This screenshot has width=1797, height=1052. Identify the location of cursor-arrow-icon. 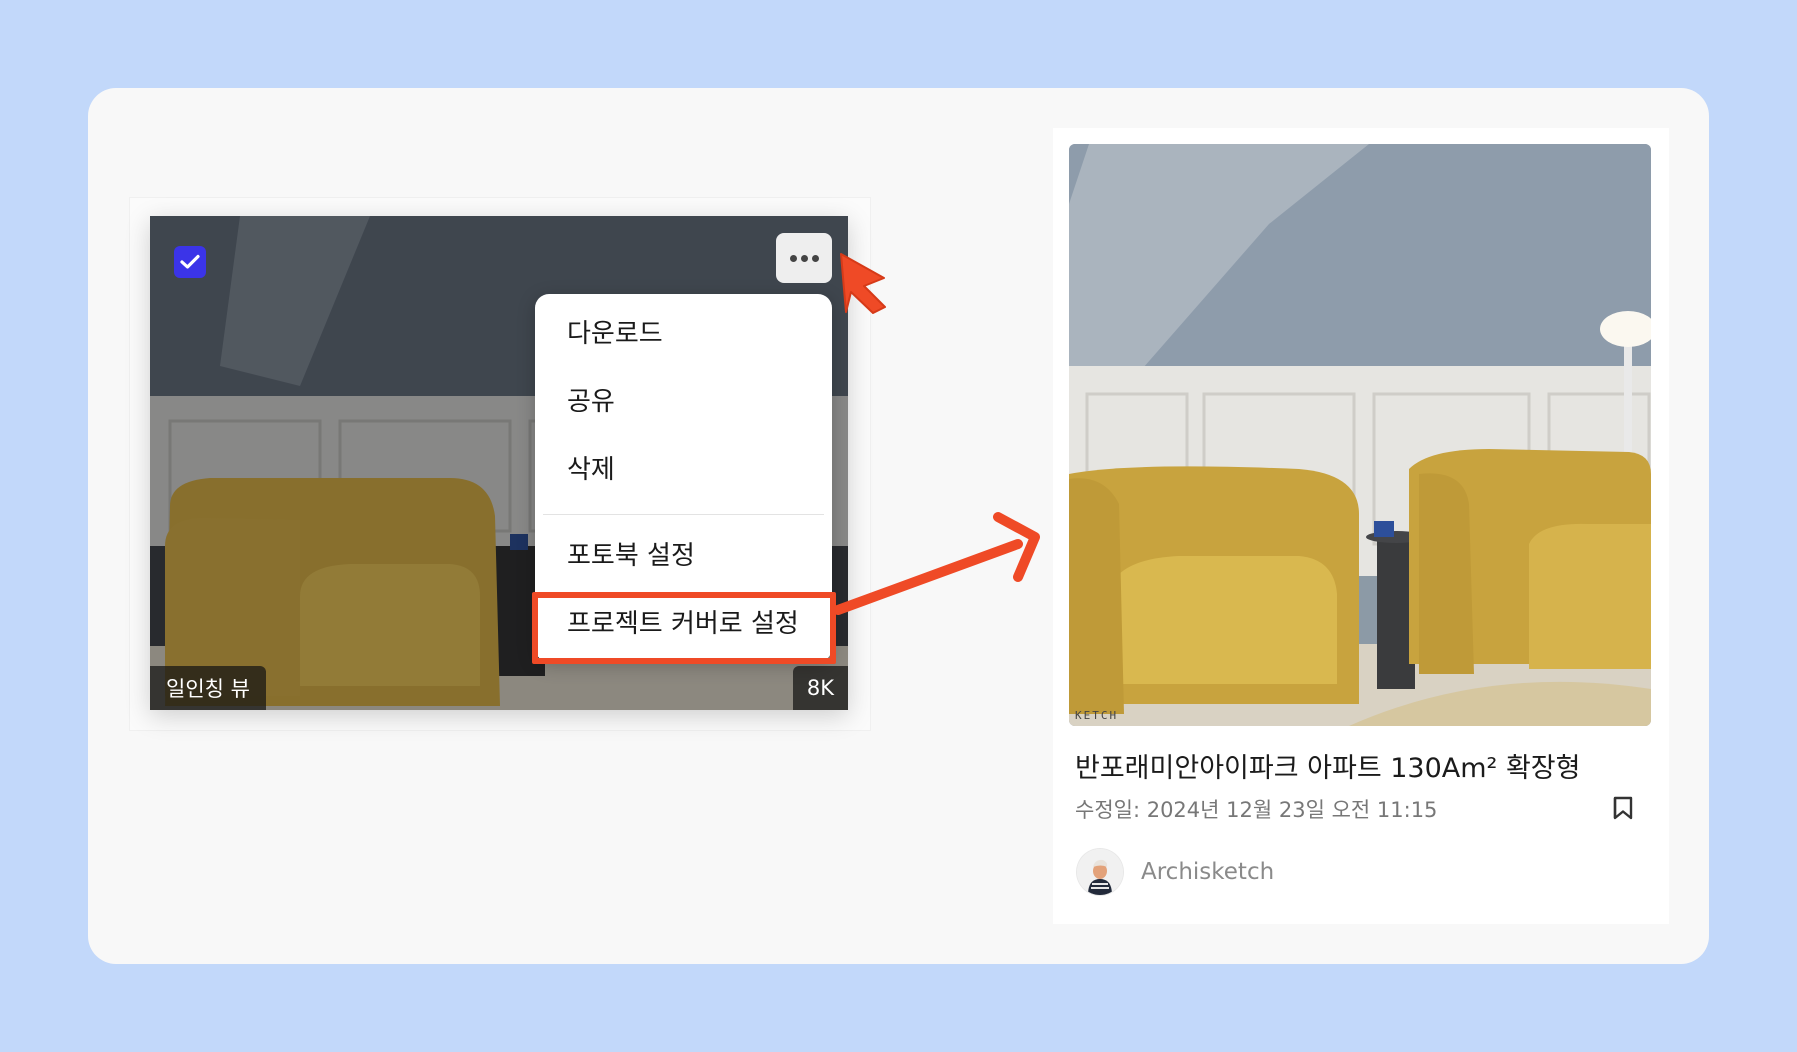
(863, 283).